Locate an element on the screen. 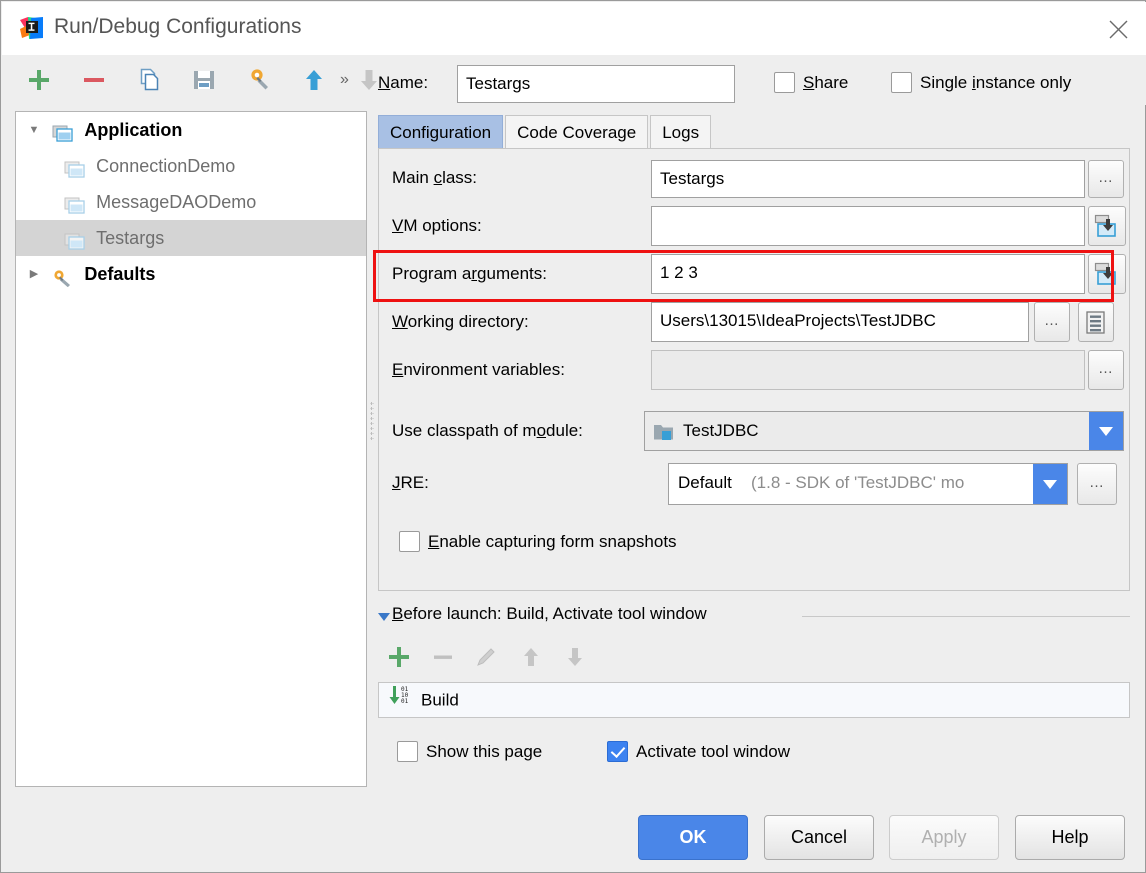 The width and height of the screenshot is (1146, 873). environment-variables-label-rest: nvironment variables: is located at coordinates (484, 369).